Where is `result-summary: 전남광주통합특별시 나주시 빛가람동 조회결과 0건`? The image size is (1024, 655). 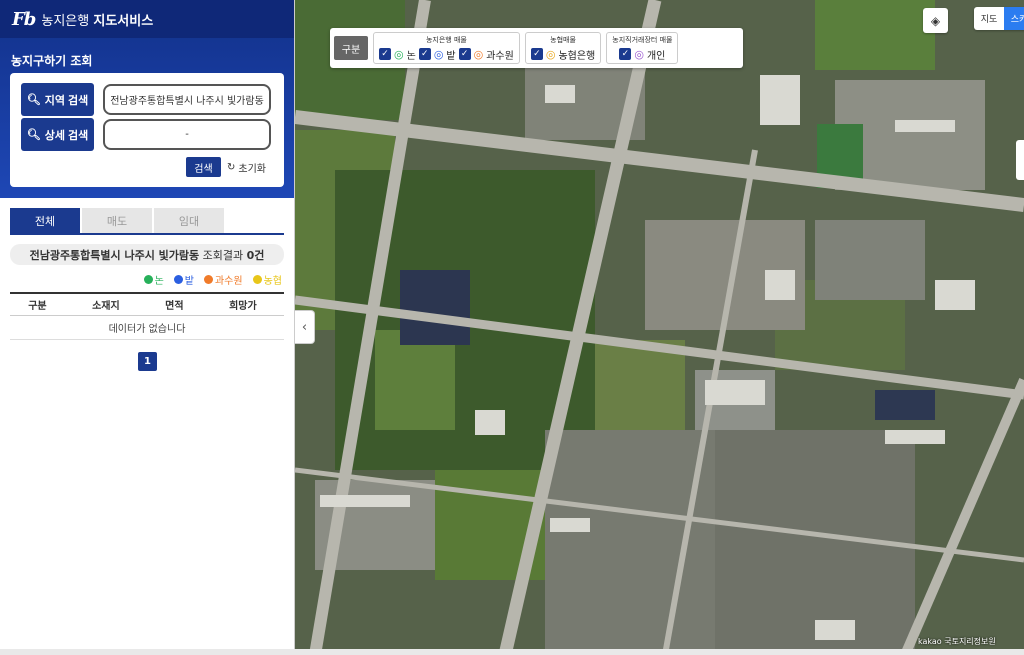 result-summary: 전남광주통합특별시 나주시 빛가람동 조회결과 0건 is located at coordinates (147, 254).